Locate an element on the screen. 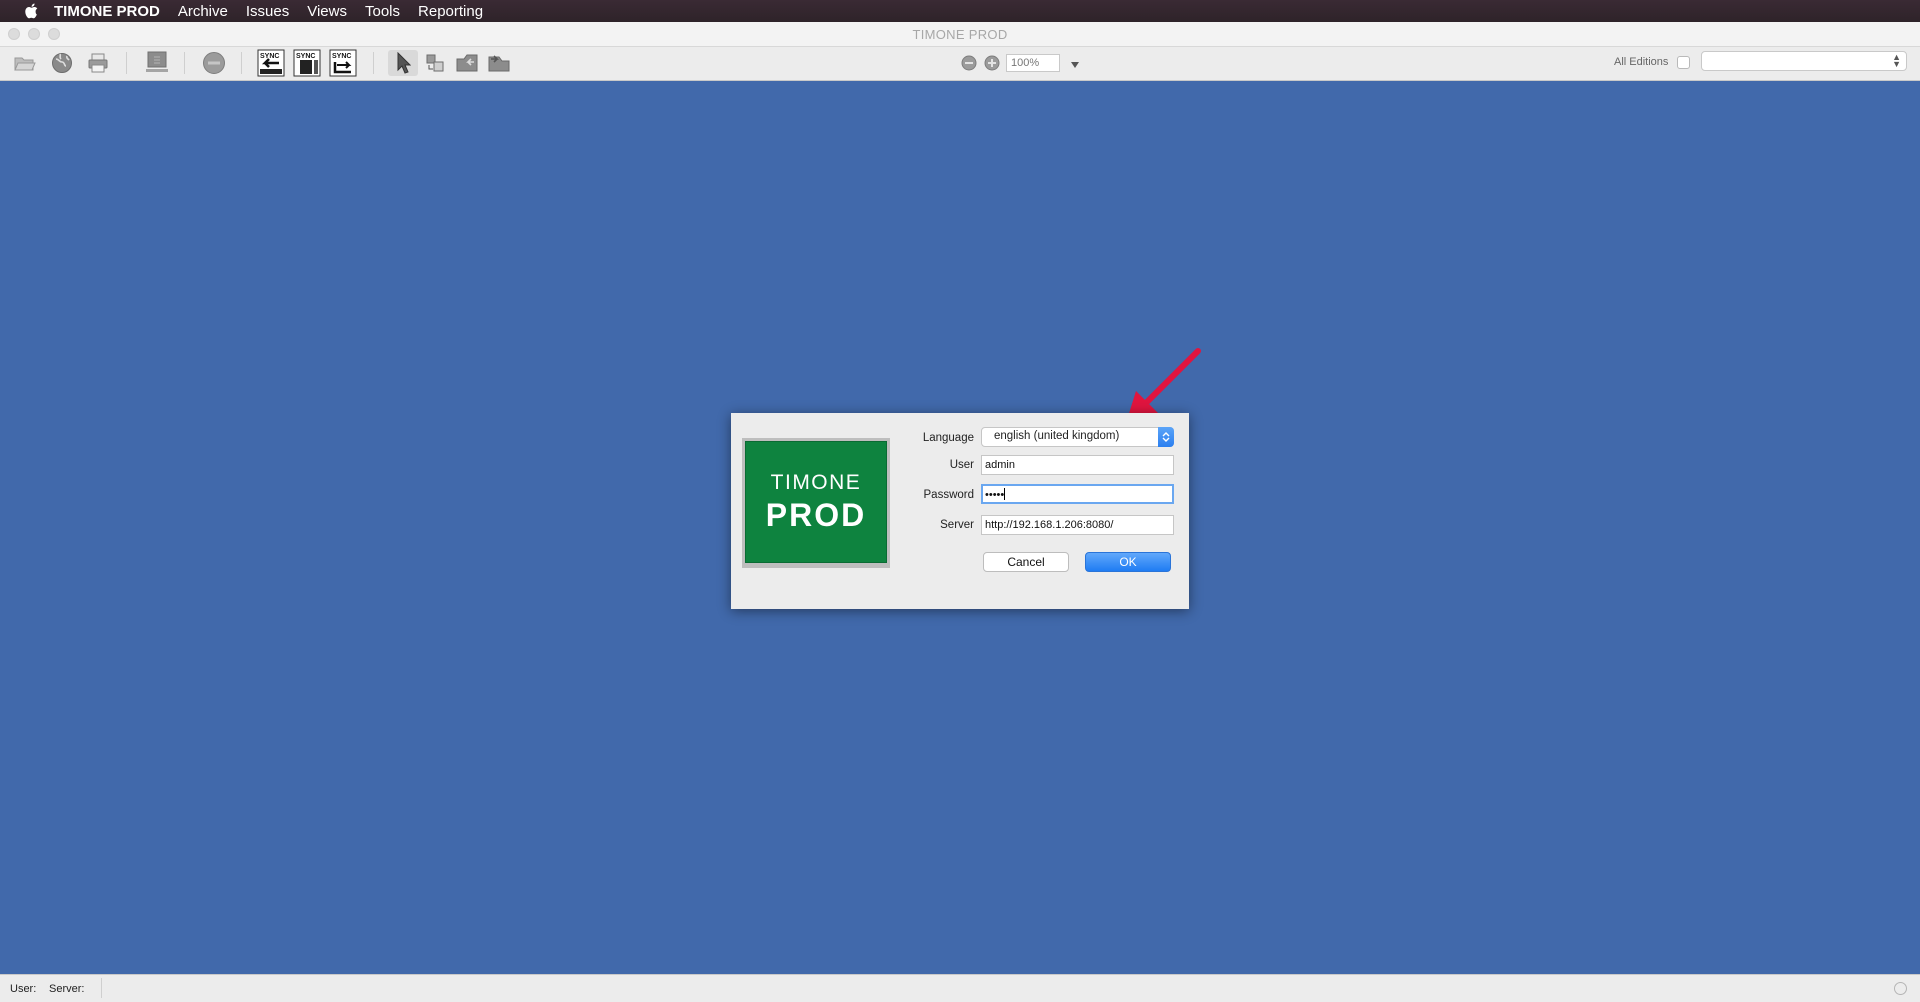  window-controls is located at coordinates (34, 34).